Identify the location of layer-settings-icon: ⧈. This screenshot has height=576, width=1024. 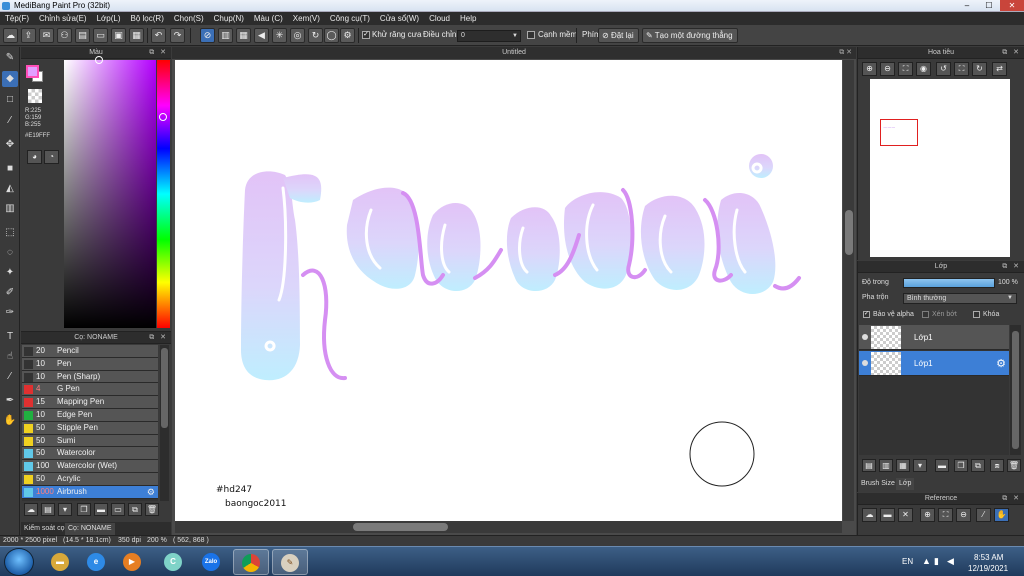
(997, 465).